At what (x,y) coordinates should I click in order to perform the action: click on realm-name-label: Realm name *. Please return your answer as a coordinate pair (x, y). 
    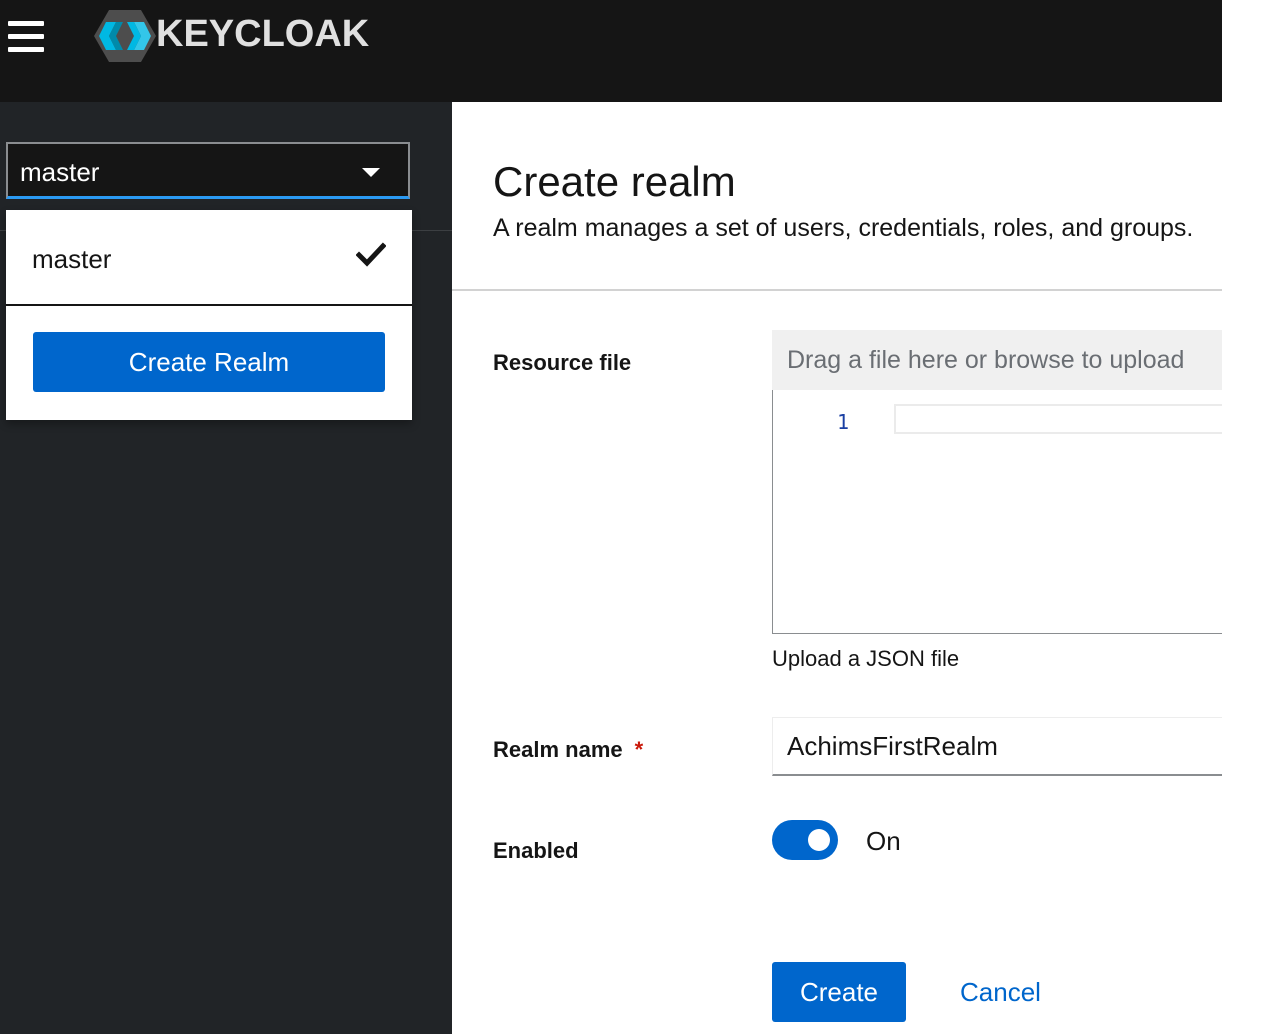
    Looking at the image, I should click on (568, 750).